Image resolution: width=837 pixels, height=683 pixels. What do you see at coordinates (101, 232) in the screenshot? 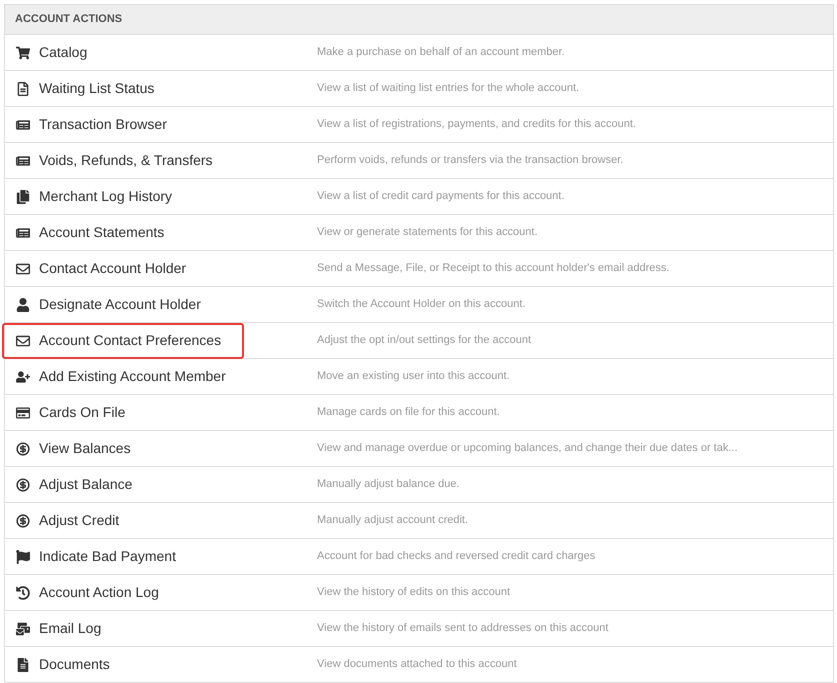
I see `action-link: Account Statements` at bounding box center [101, 232].